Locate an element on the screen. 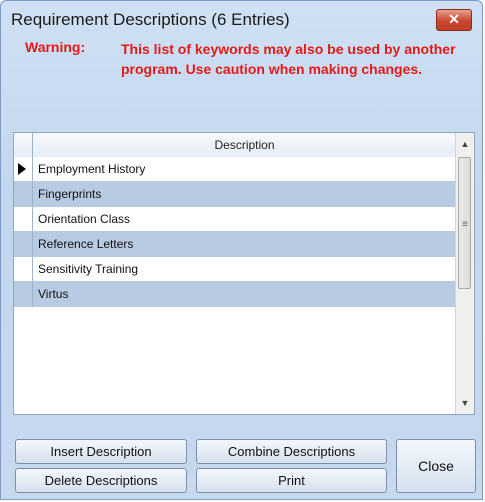 The width and height of the screenshot is (485, 502). row-description: Fingerprints is located at coordinates (70, 194).